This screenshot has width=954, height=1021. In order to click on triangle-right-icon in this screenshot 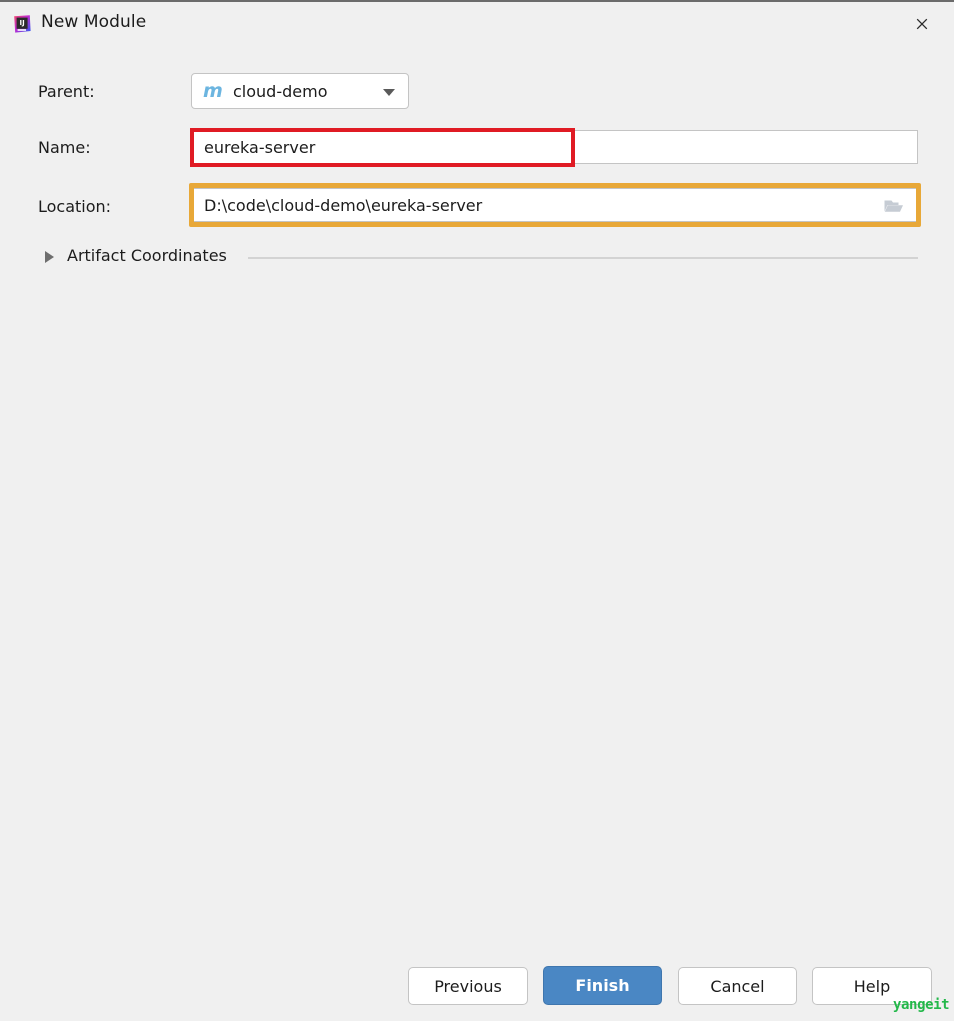, I will do `click(49, 257)`.